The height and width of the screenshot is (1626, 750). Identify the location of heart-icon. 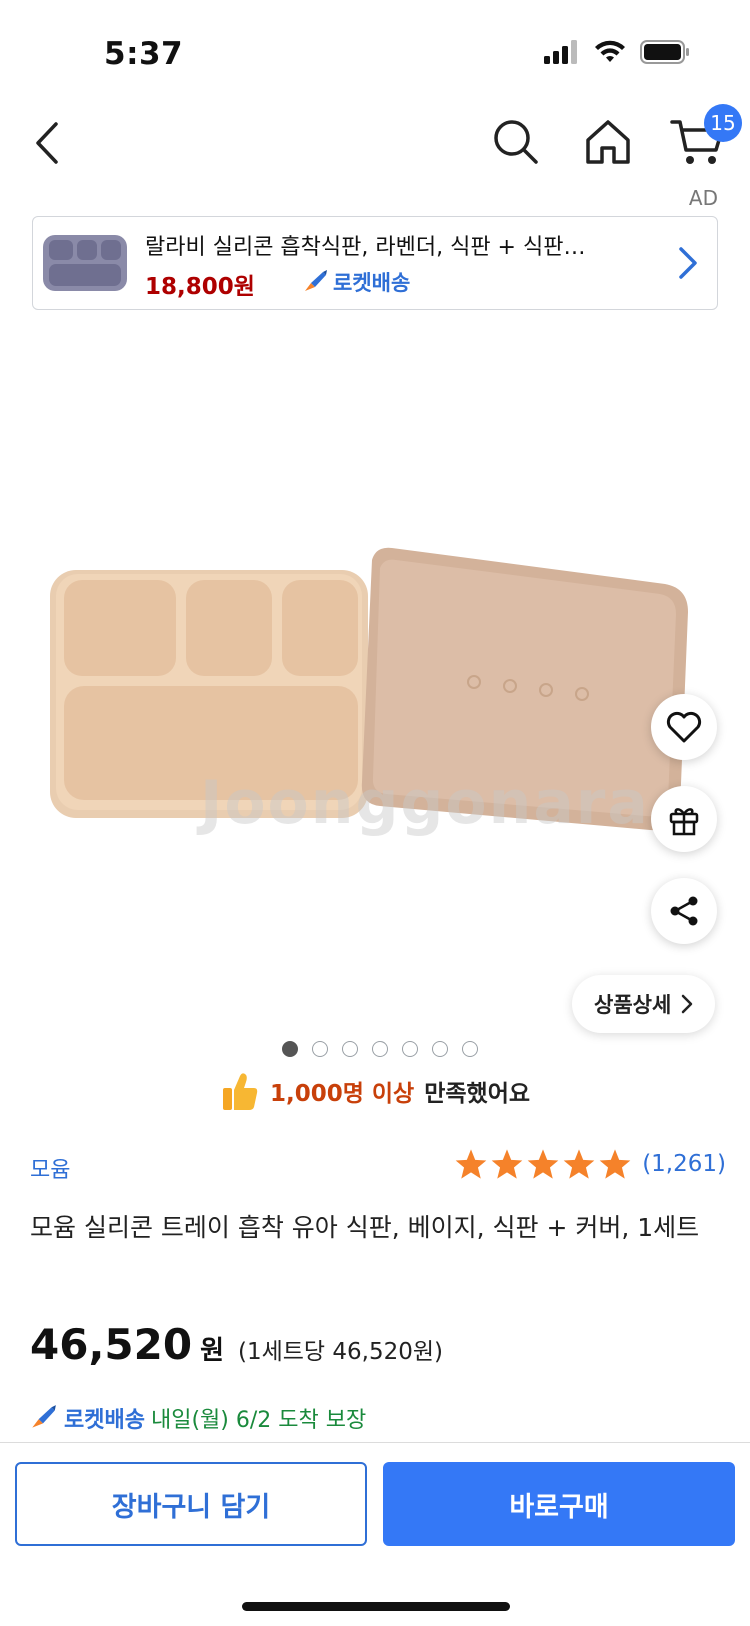
(684, 727).